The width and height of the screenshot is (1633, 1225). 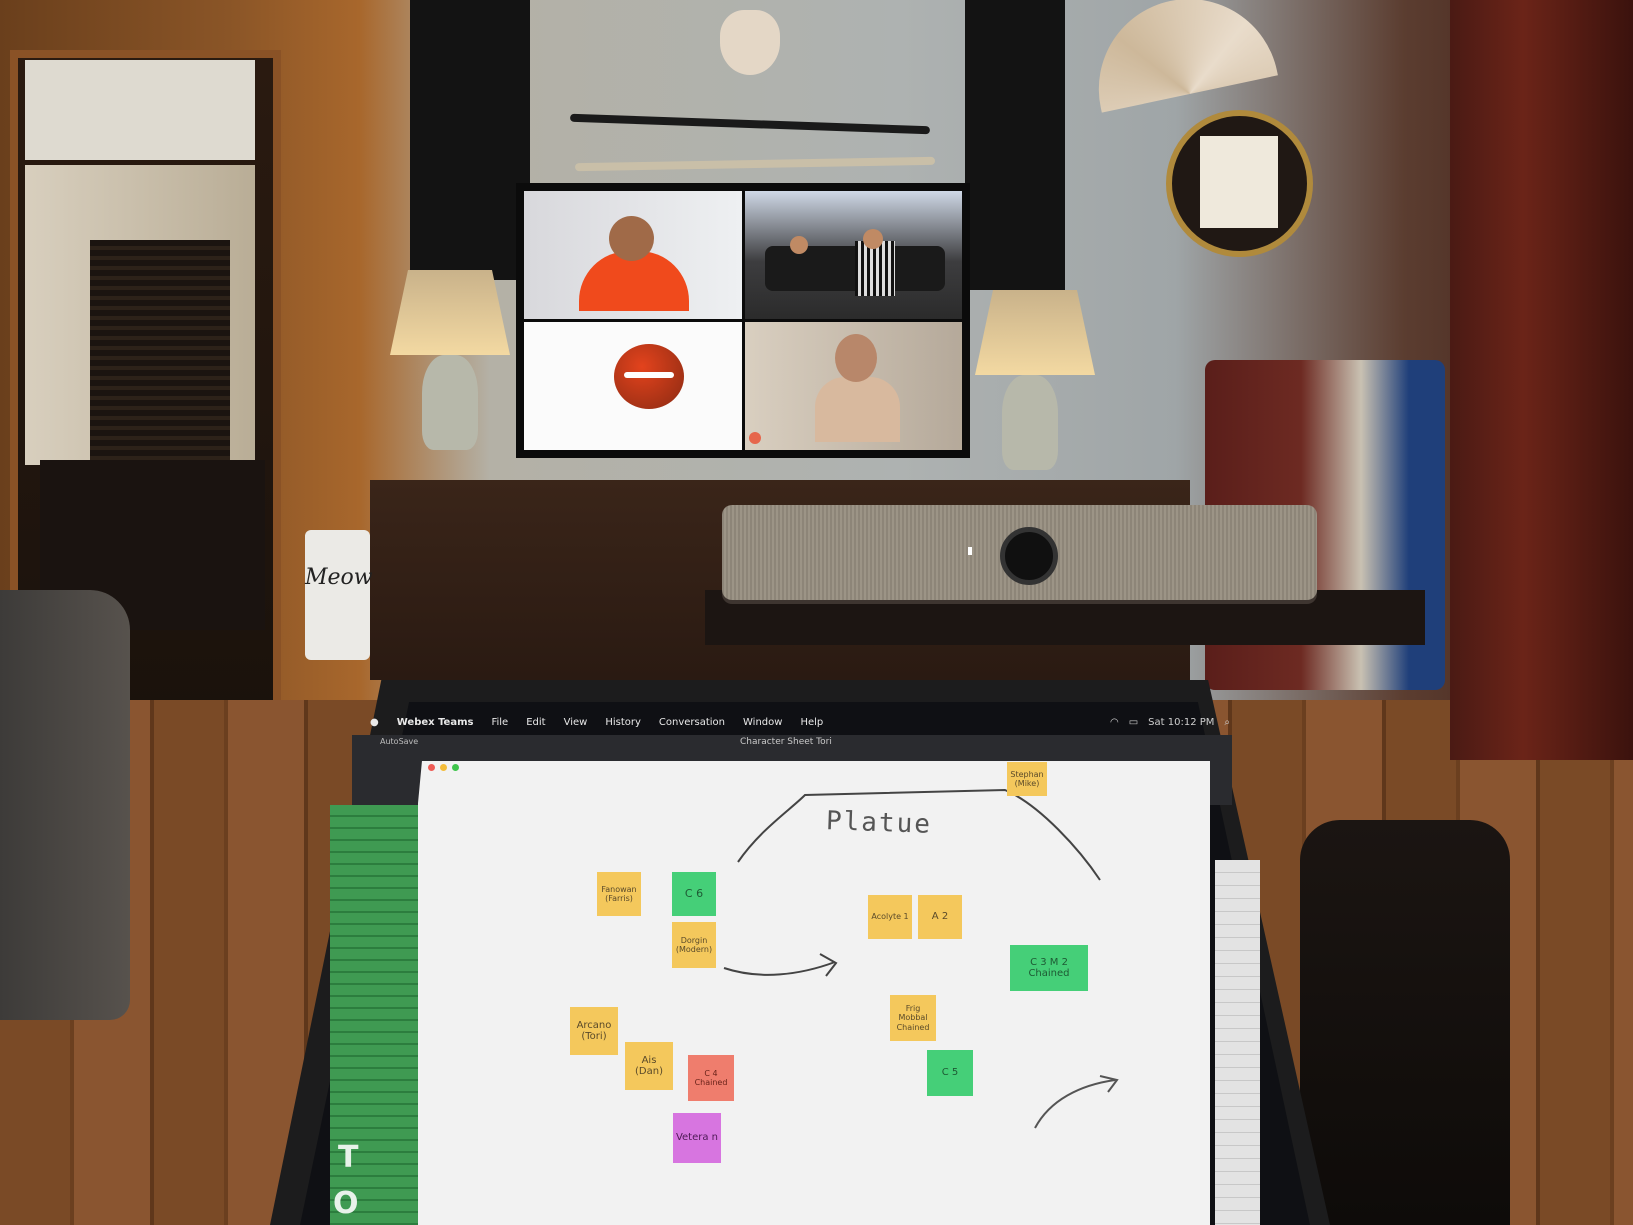 I want to click on sticky-note: Acolyte 1, so click(x=890, y=917).